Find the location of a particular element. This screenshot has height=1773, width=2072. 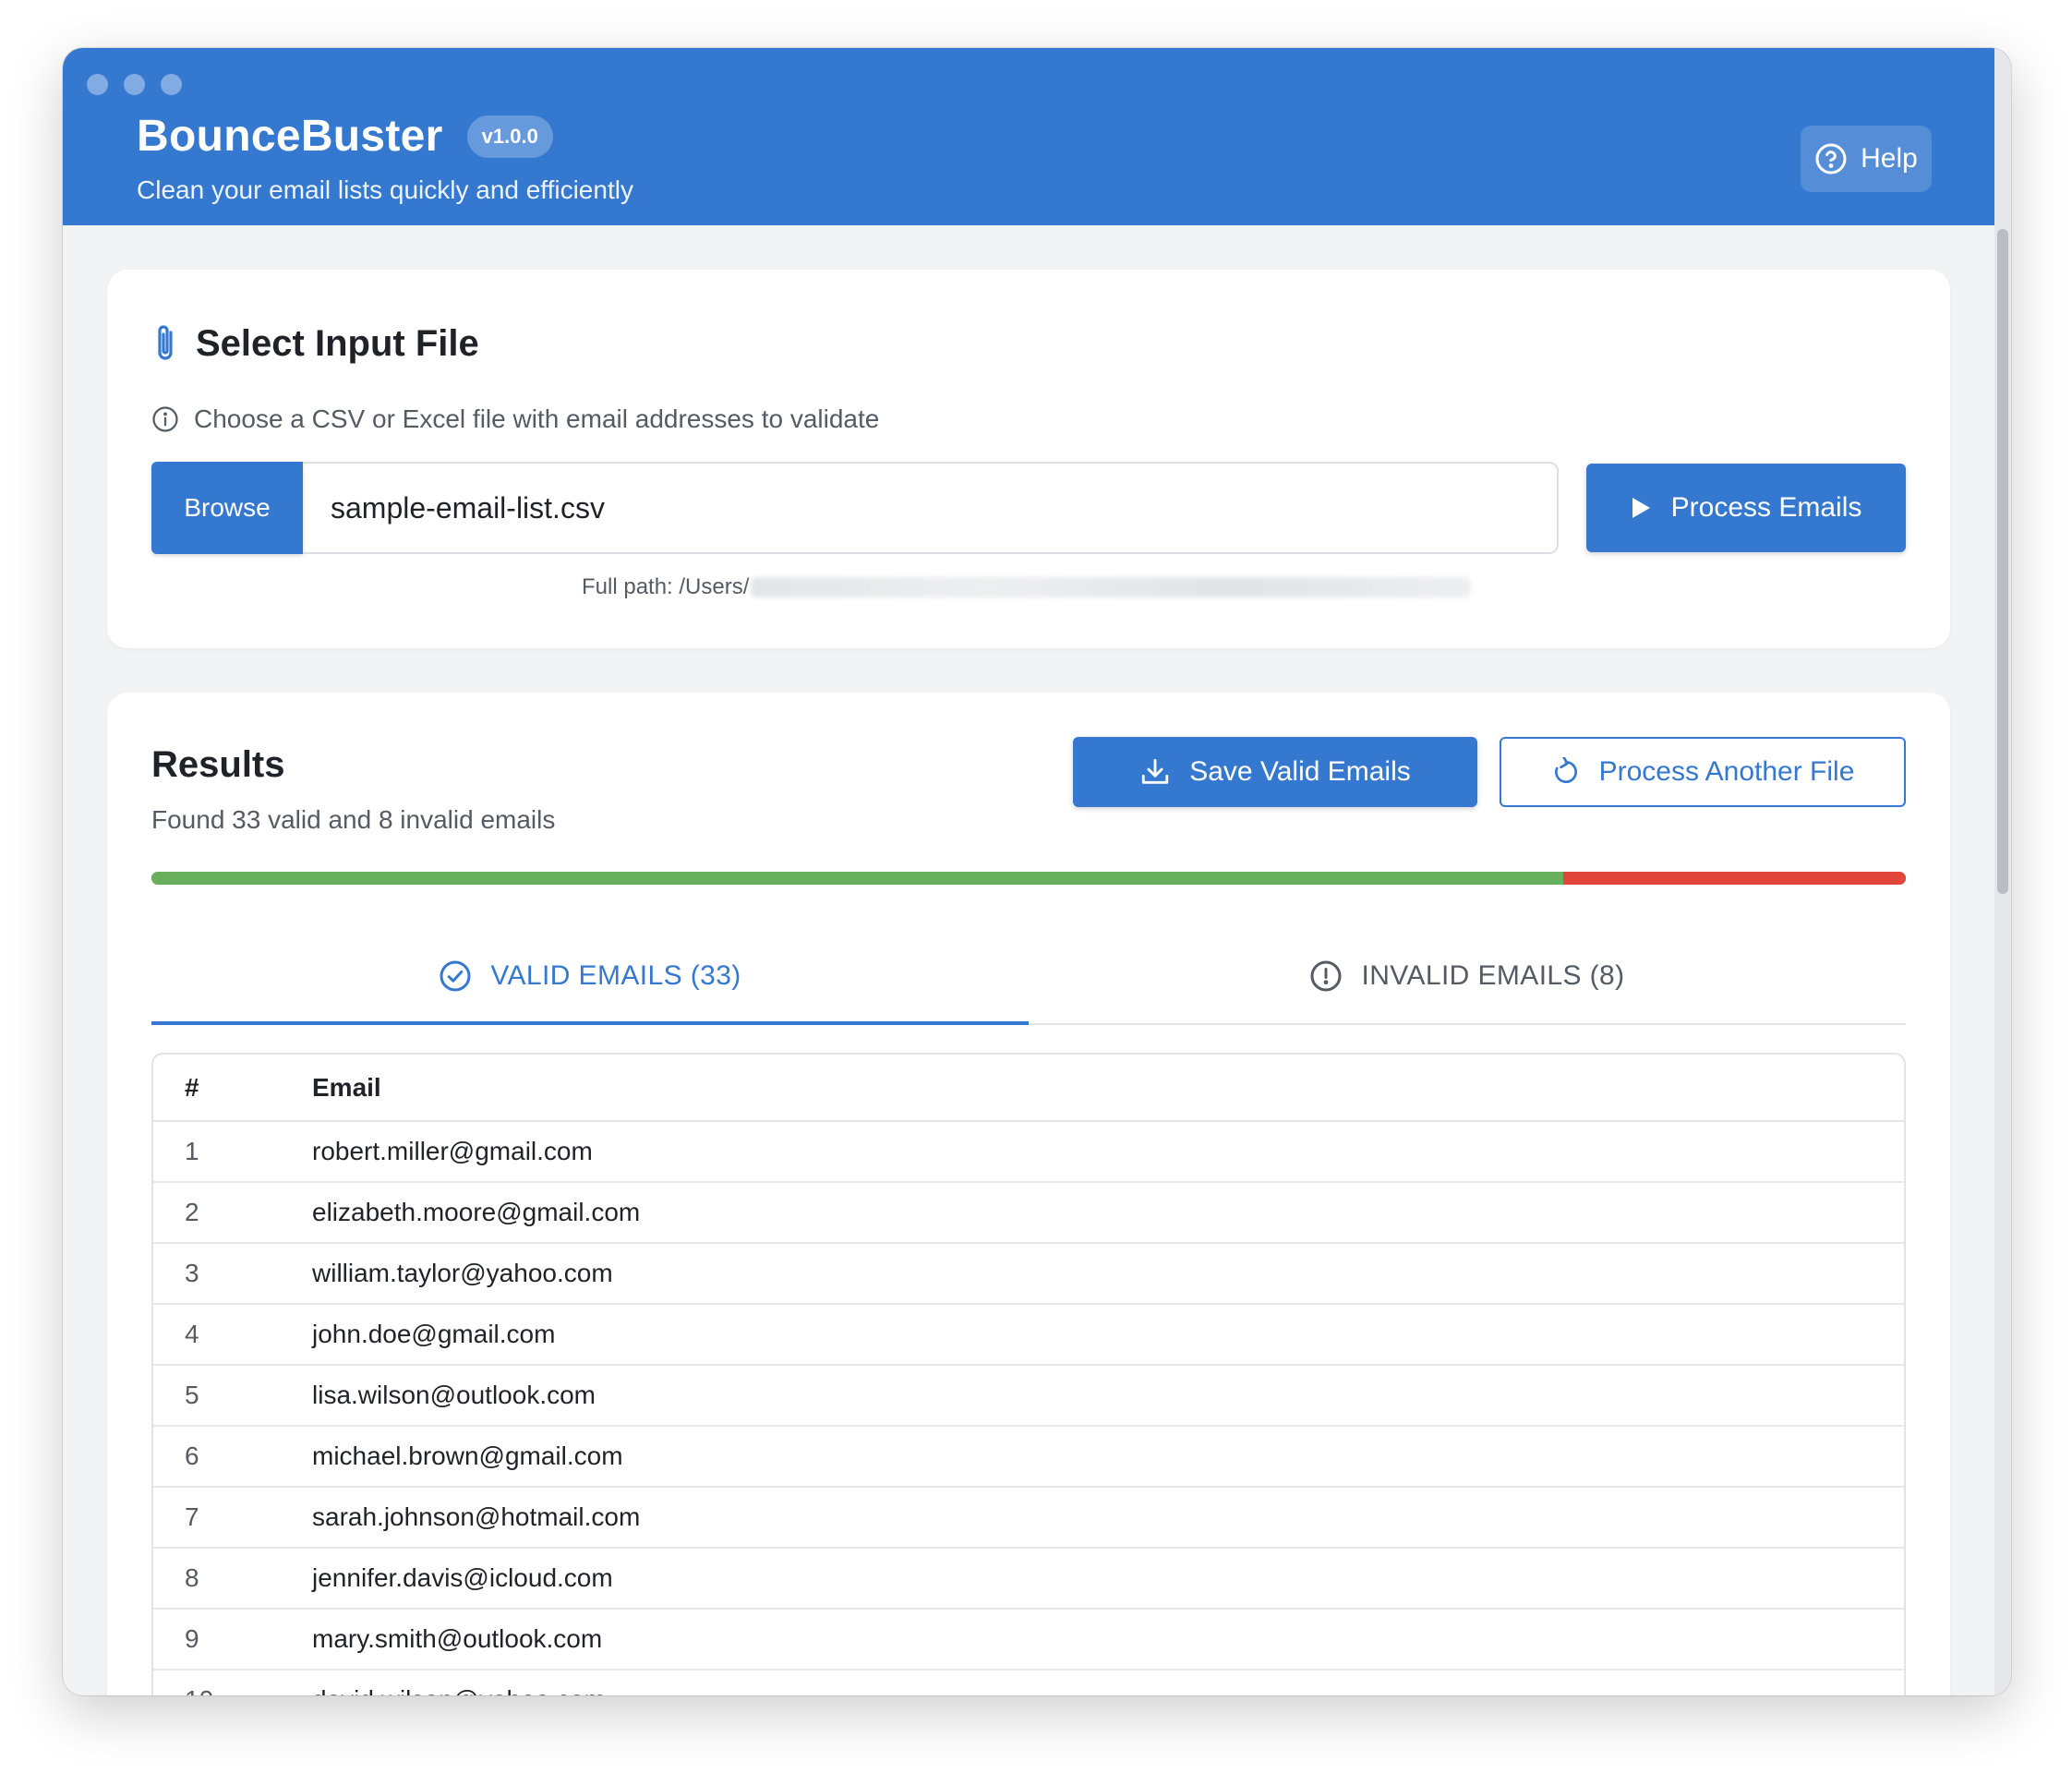

table-row: 1 robert.miller@gmail.com is located at coordinates (1028, 1152).